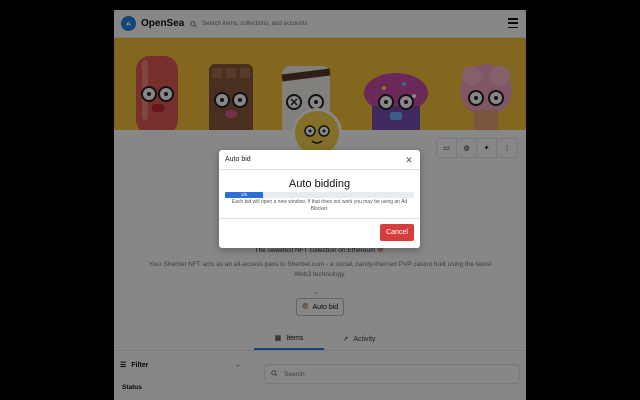 The image size is (640, 400). Describe the element at coordinates (319, 160) in the screenshot. I see `modal-header: Auto bid` at that location.